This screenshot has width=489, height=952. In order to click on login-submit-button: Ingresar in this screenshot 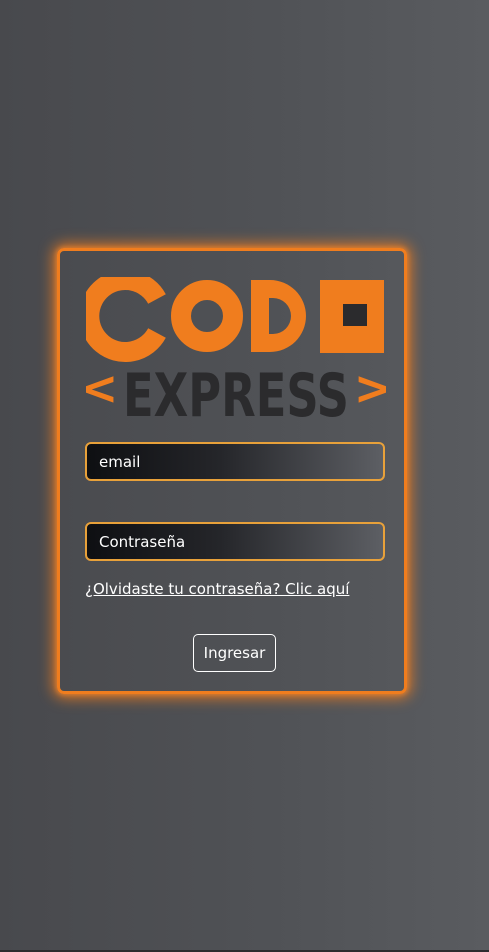, I will do `click(234, 653)`.